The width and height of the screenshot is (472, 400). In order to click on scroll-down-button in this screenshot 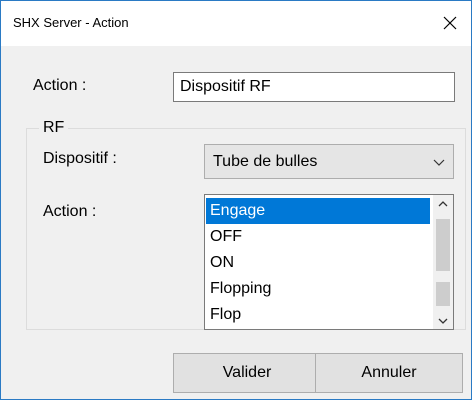, I will do `click(443, 320)`.